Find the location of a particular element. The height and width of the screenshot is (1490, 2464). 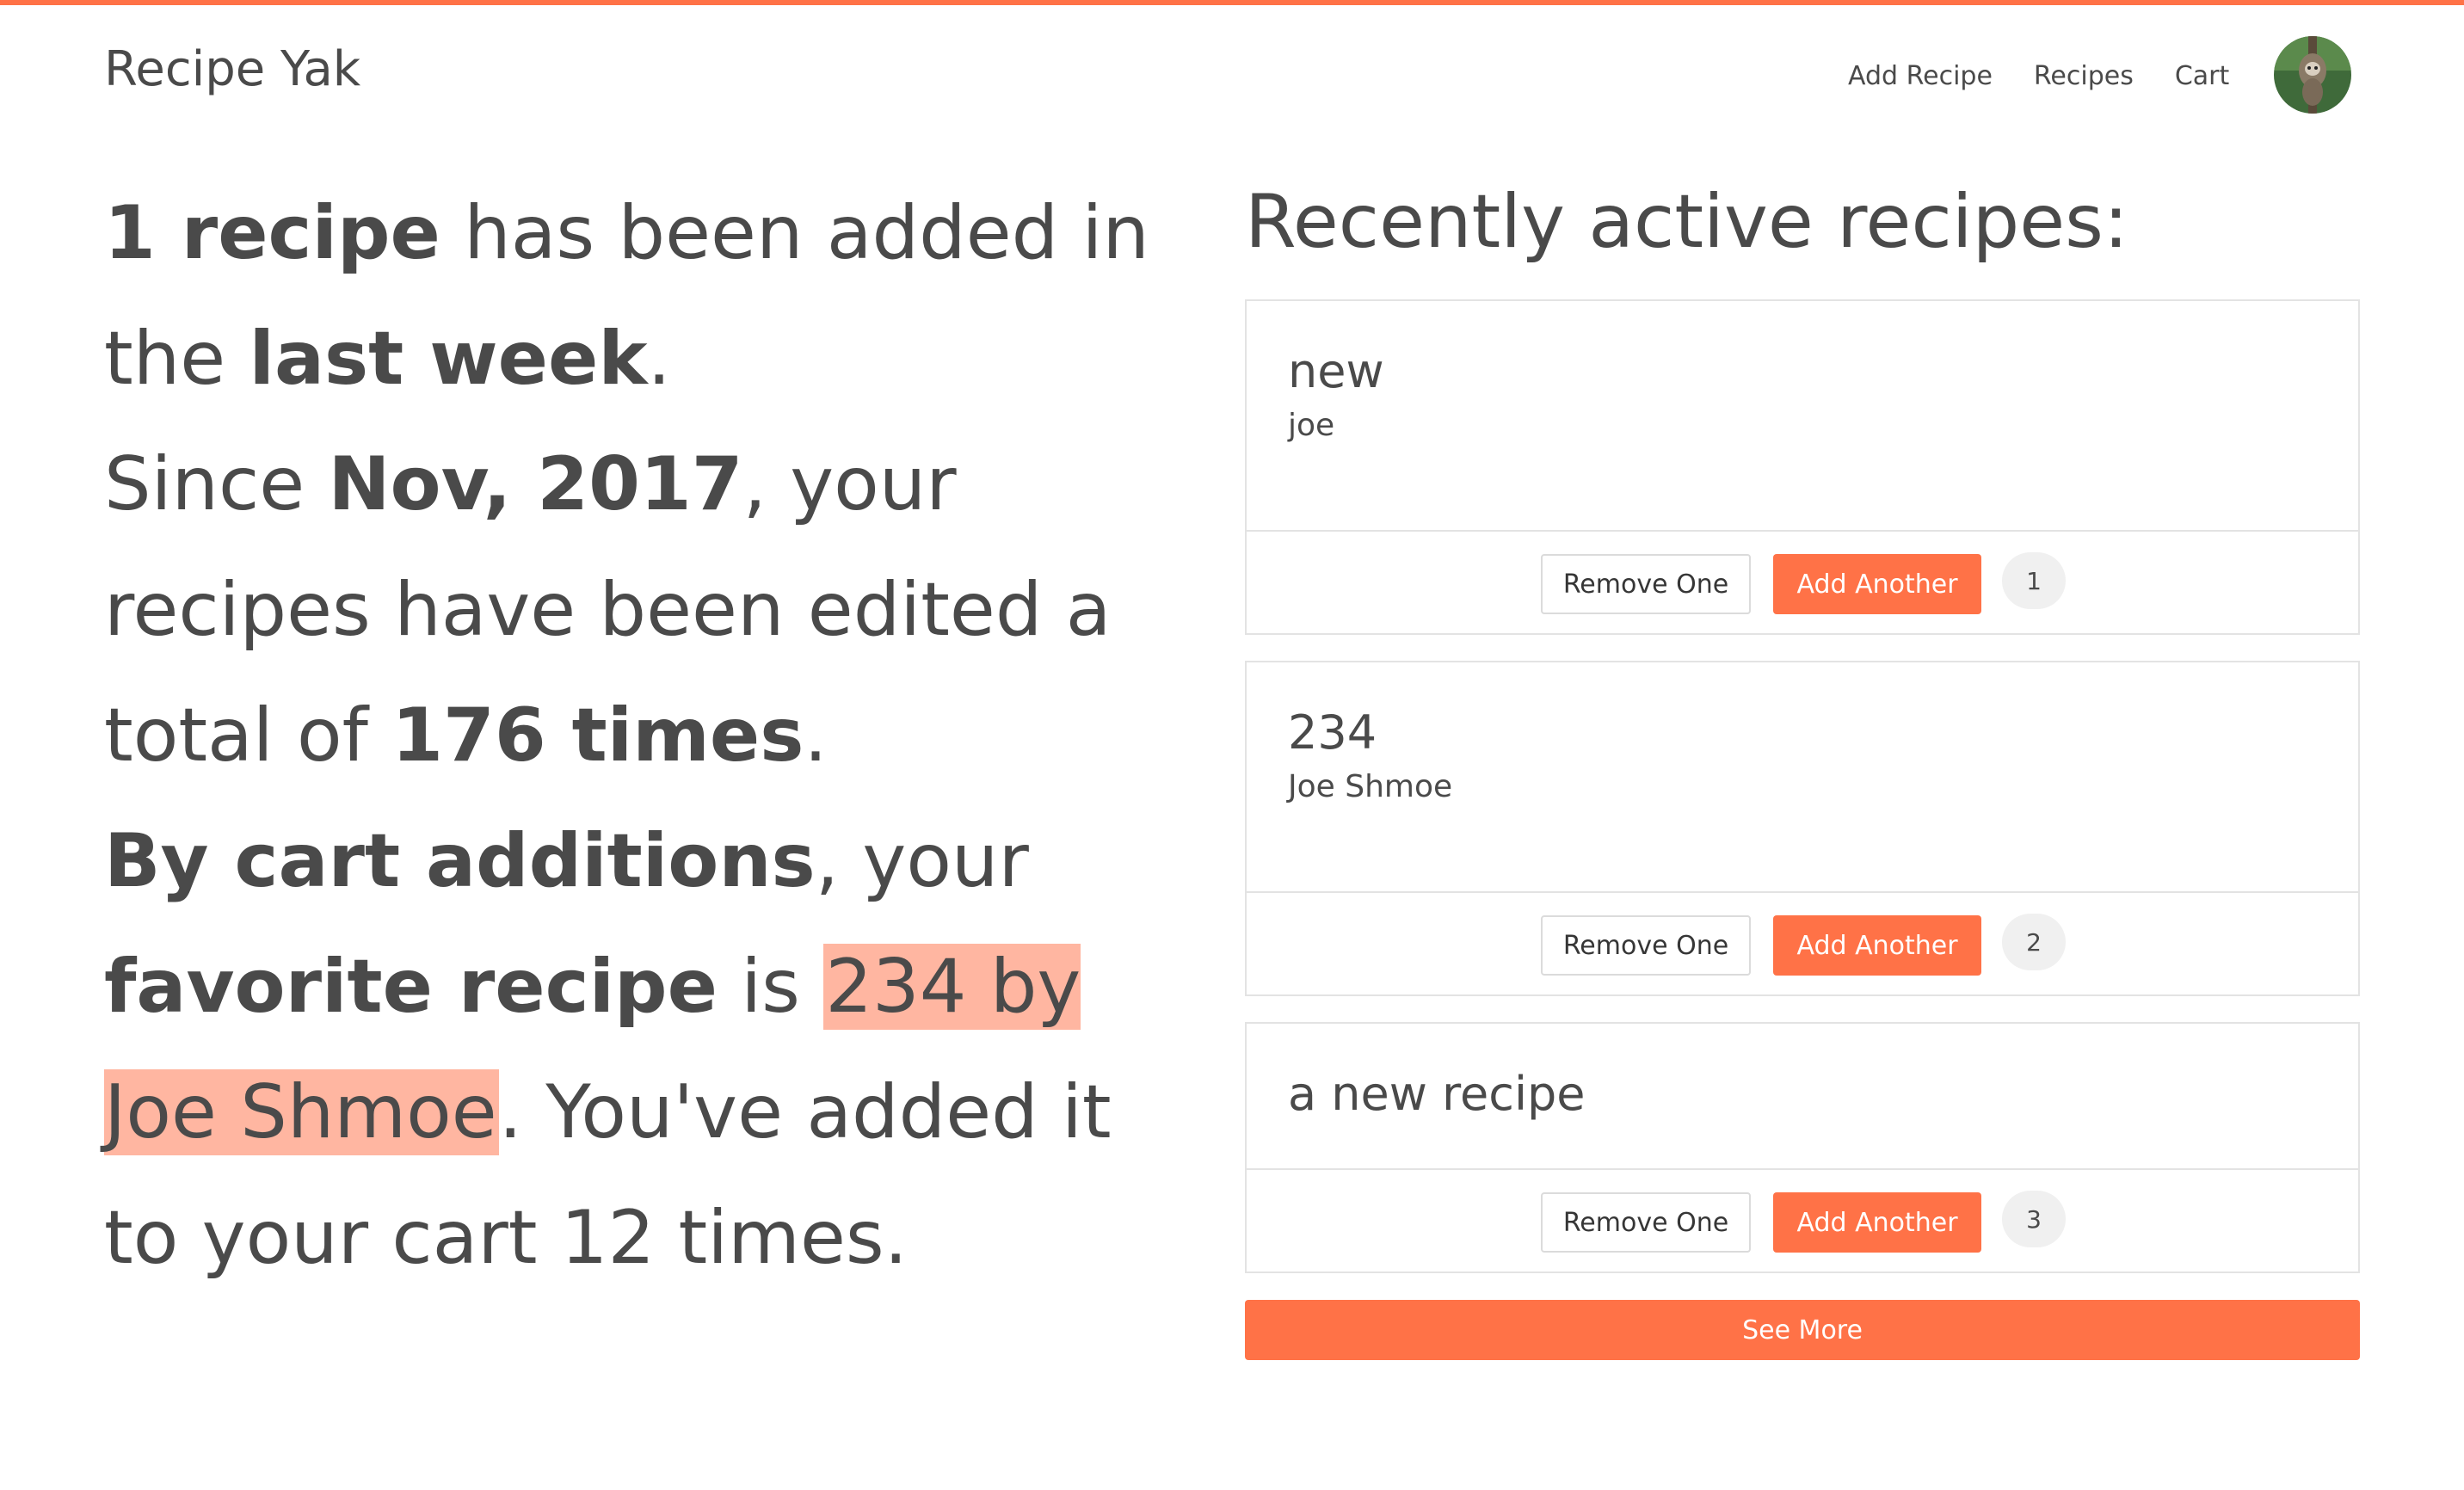

recent-recipes-heading: Recently active recipes: is located at coordinates (1687, 222).